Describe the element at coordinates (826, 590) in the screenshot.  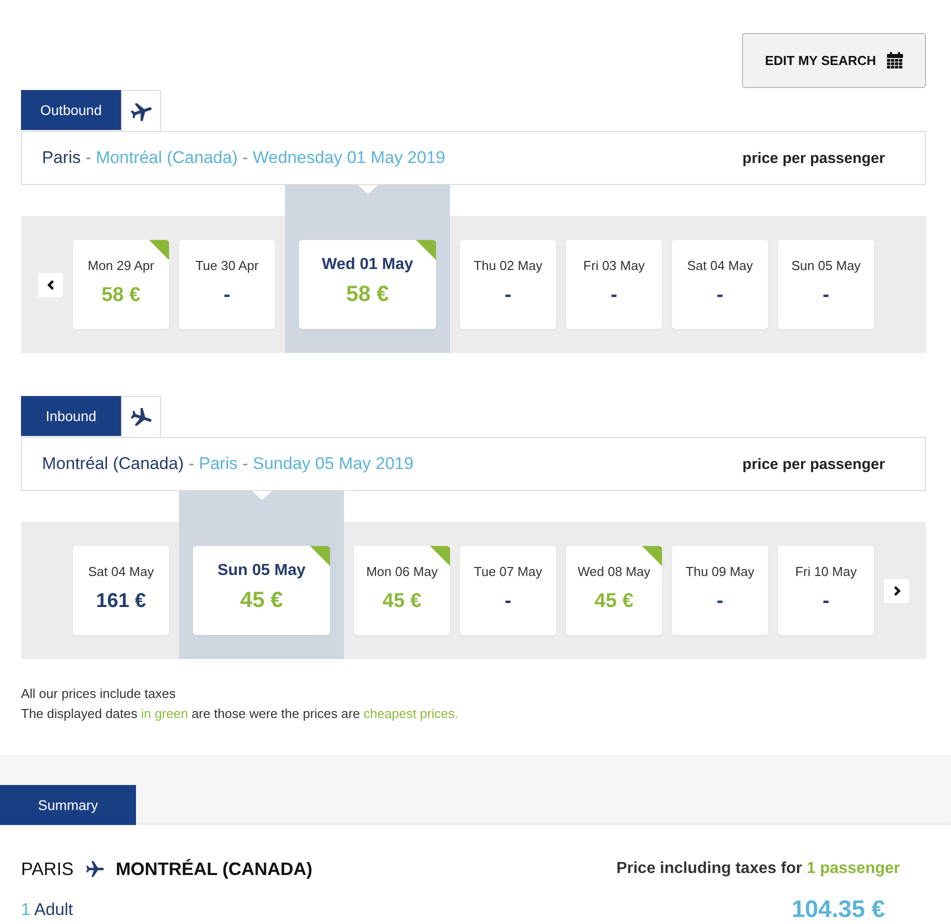
I see `day-card: Fri 10 May -` at that location.